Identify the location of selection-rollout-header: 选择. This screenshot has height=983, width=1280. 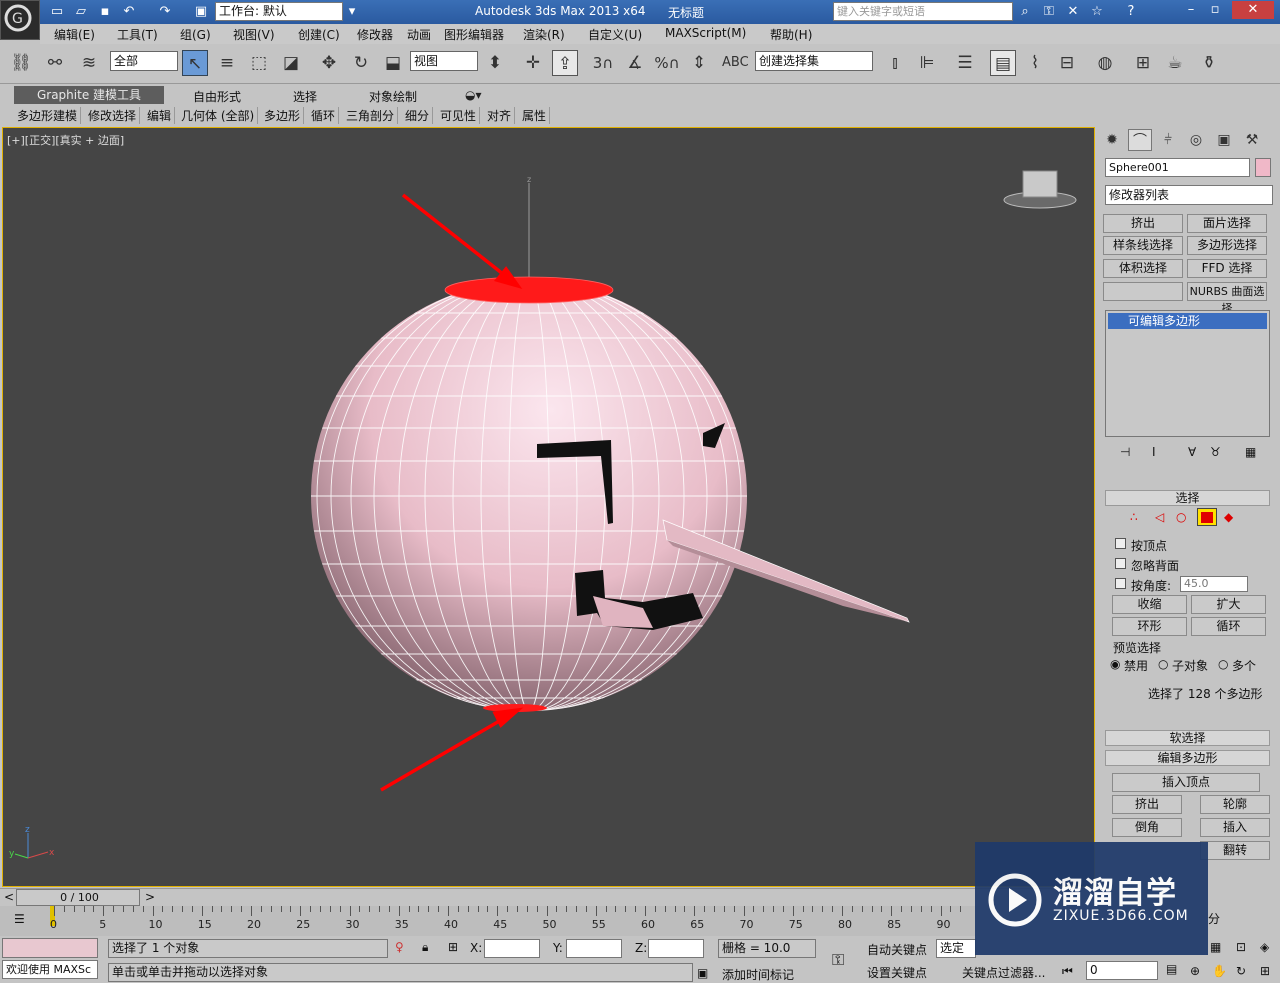
(1187, 498).